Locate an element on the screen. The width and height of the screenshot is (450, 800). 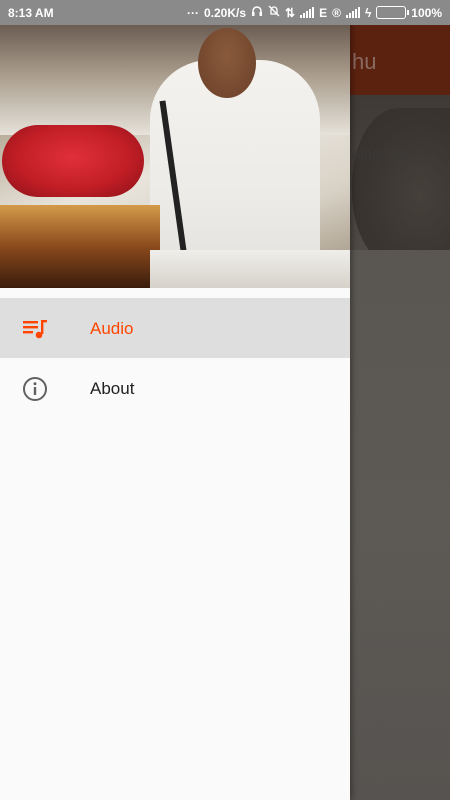
signal-icon is located at coordinates (307, 12).